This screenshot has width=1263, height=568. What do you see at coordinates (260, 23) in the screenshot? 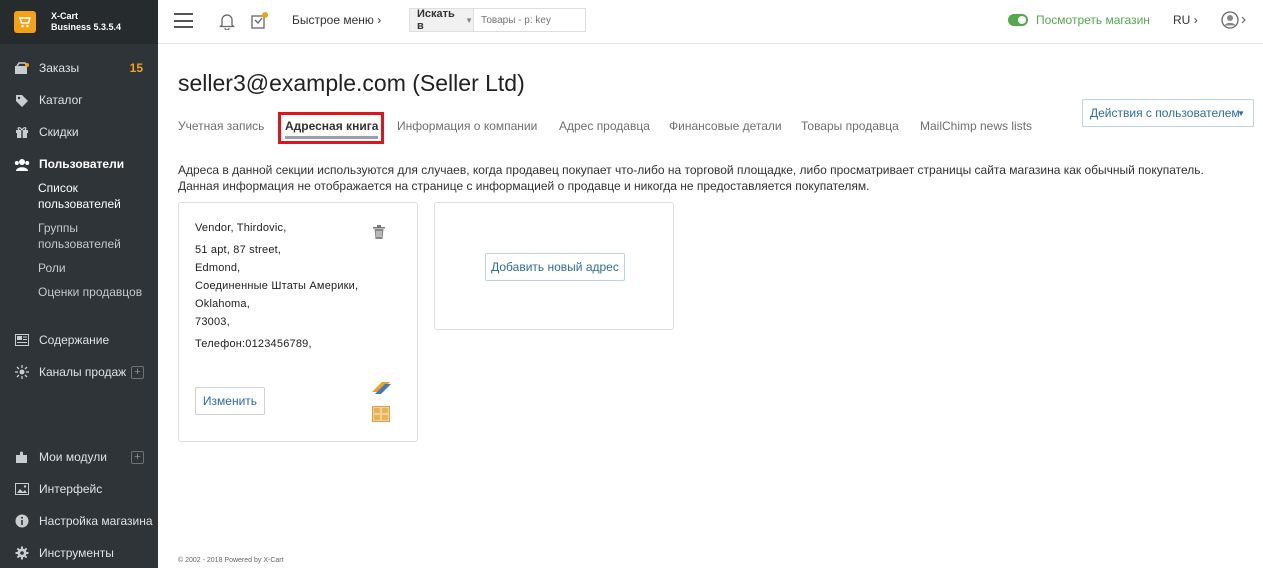
I see `quick-actions-icon` at bounding box center [260, 23].